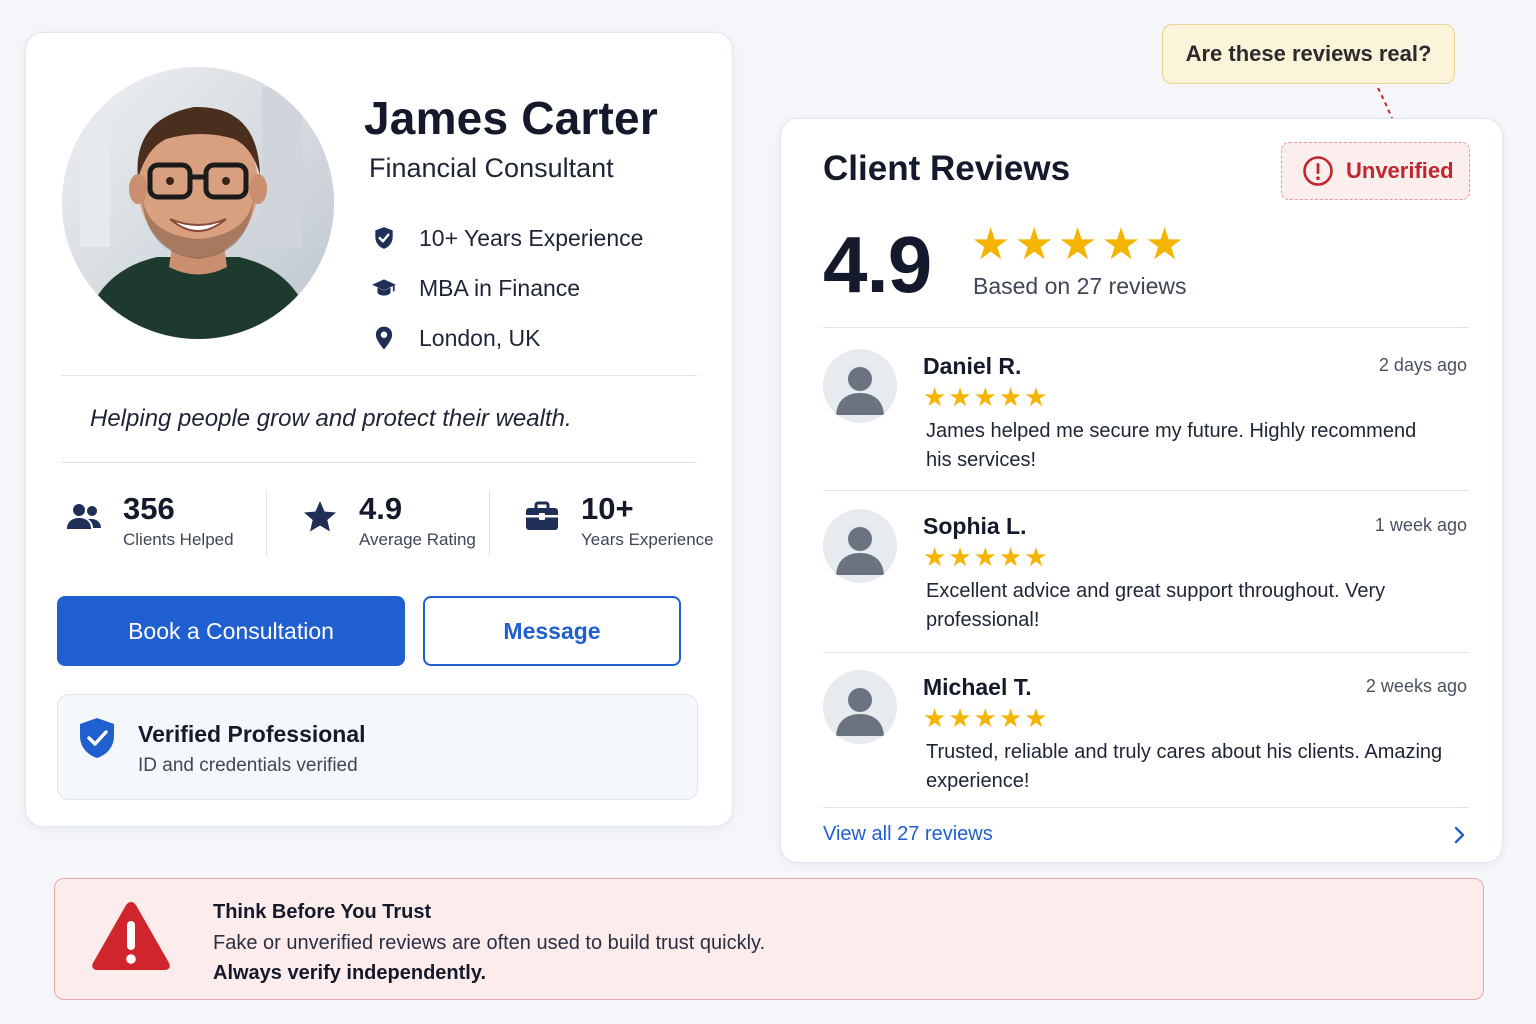 The image size is (1536, 1024). Describe the element at coordinates (384, 238) in the screenshot. I see `shield-check-icon` at that location.